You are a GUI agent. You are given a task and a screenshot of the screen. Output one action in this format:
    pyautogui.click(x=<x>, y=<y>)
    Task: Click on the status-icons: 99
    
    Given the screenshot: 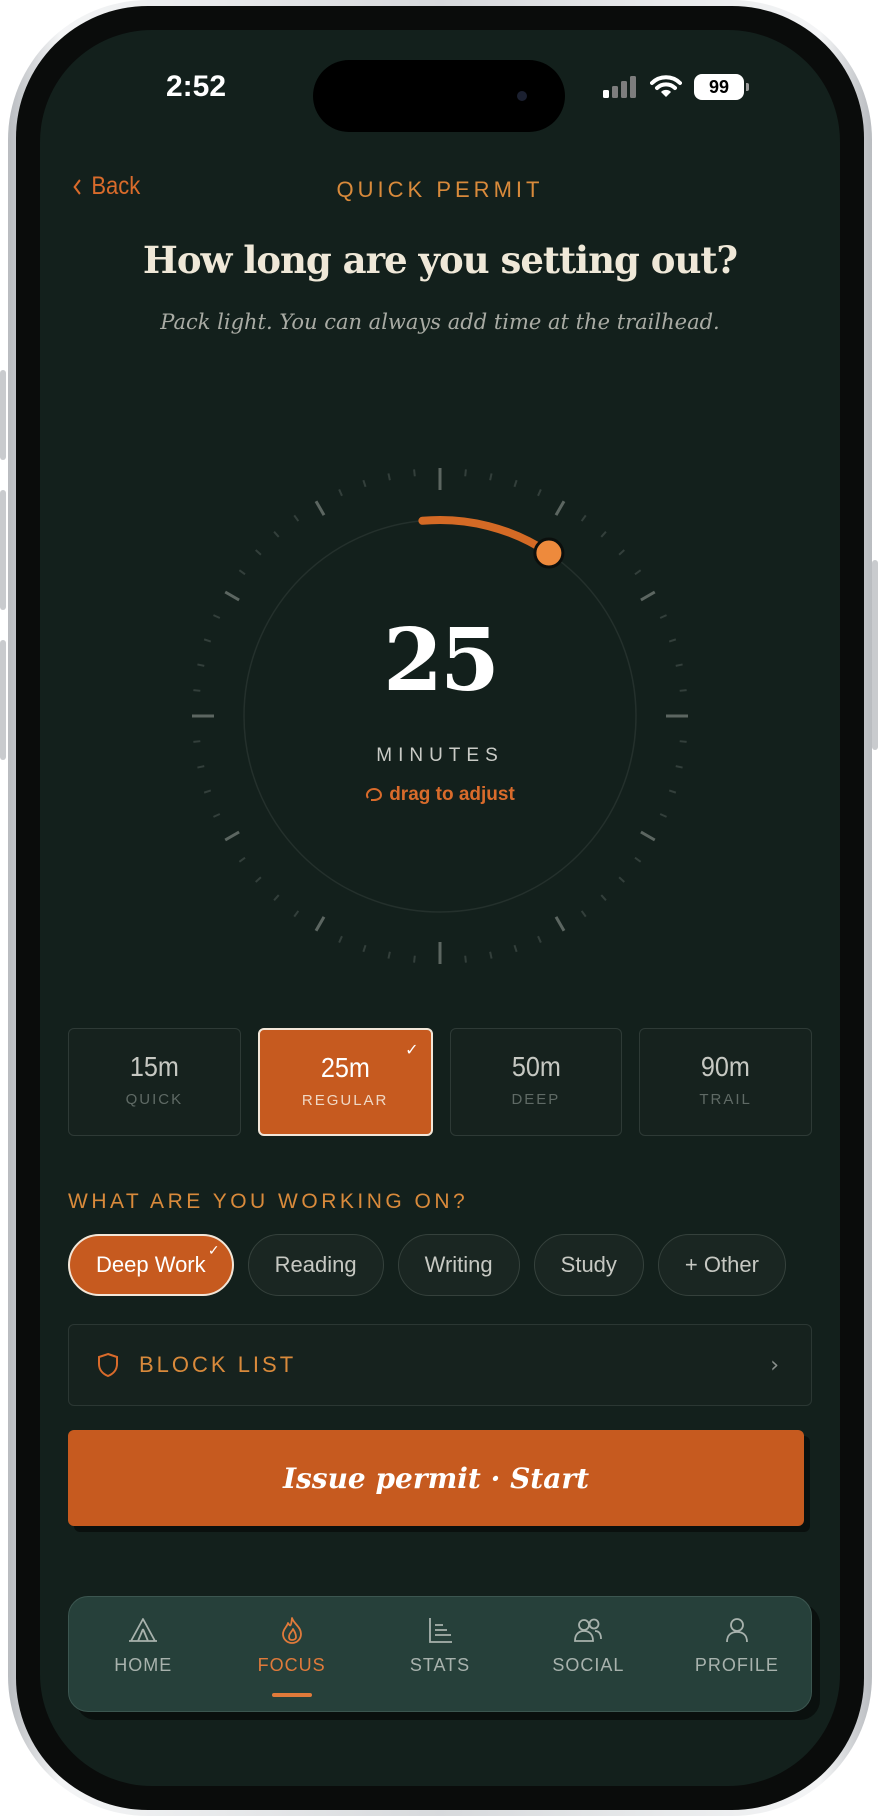 What is the action you would take?
    pyautogui.click(x=675, y=87)
    